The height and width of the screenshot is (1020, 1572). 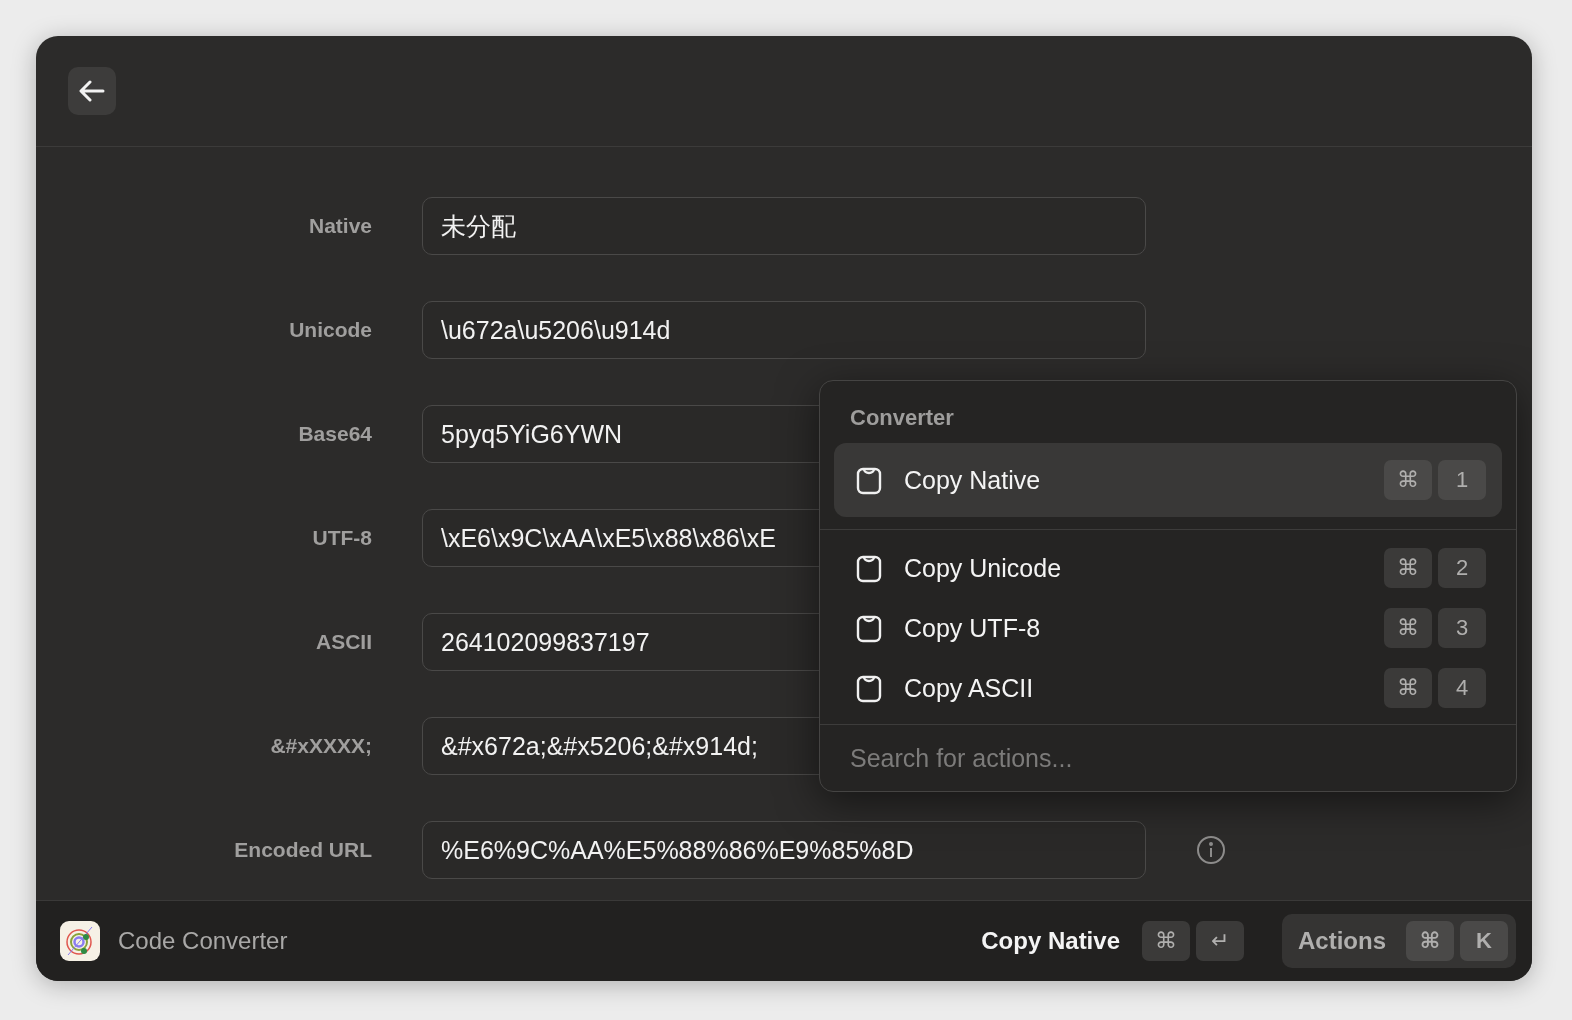 What do you see at coordinates (303, 850) in the screenshot?
I see `field-label: Encoded URL` at bounding box center [303, 850].